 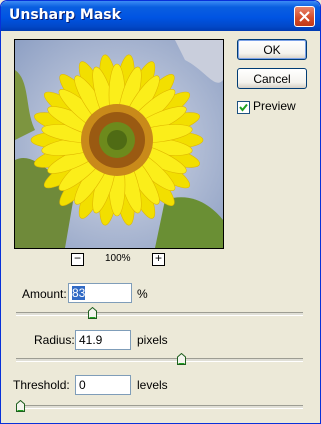 What do you see at coordinates (103, 385) in the screenshot?
I see `threshold-input: 0` at bounding box center [103, 385].